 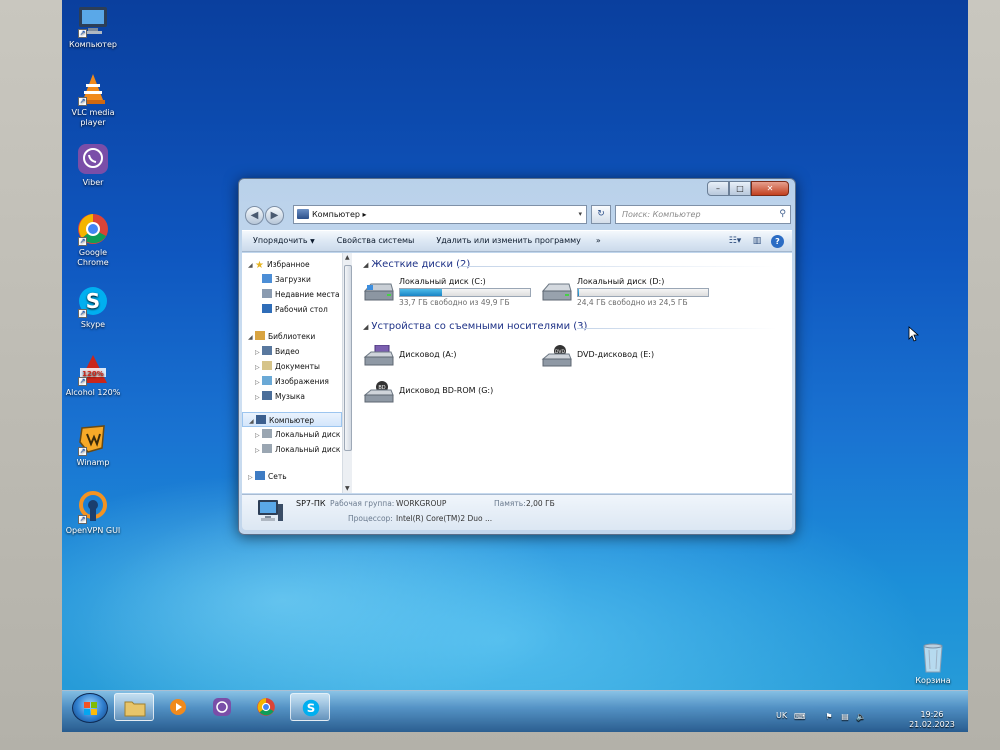 What do you see at coordinates (339, 214) in the screenshot?
I see `address-path: Компьютер ▸` at bounding box center [339, 214].